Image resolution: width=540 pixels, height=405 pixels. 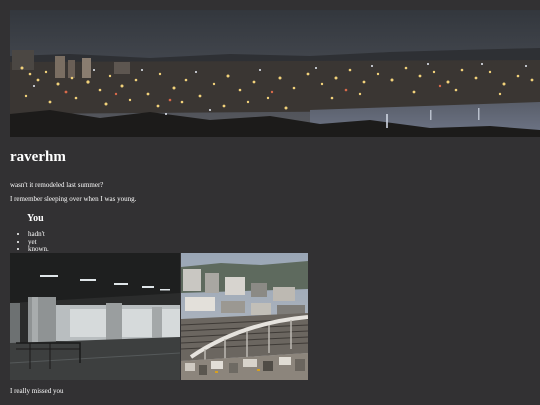 I want to click on footer-line: I really missed you, so click(x=37, y=391).